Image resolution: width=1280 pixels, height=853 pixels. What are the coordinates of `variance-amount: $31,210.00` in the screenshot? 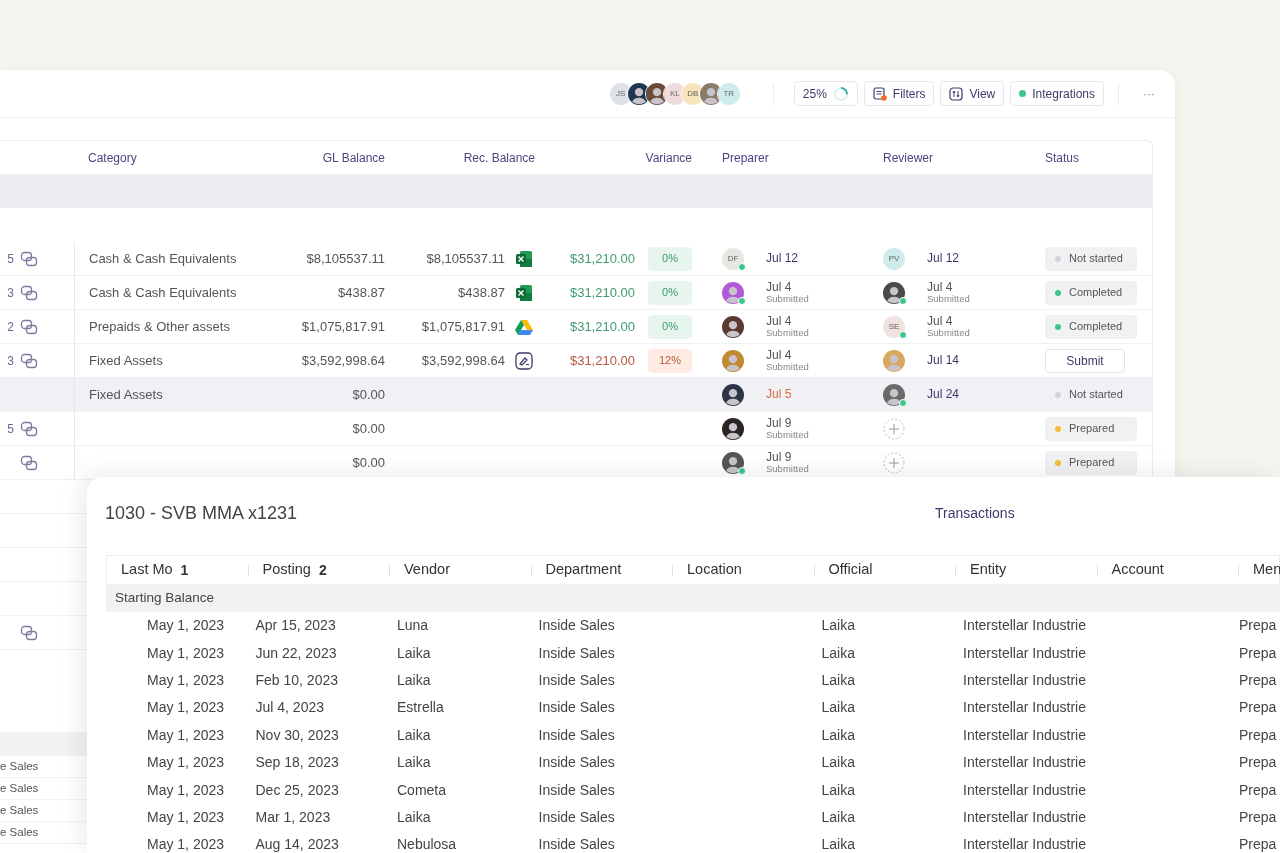 It's located at (602, 258).